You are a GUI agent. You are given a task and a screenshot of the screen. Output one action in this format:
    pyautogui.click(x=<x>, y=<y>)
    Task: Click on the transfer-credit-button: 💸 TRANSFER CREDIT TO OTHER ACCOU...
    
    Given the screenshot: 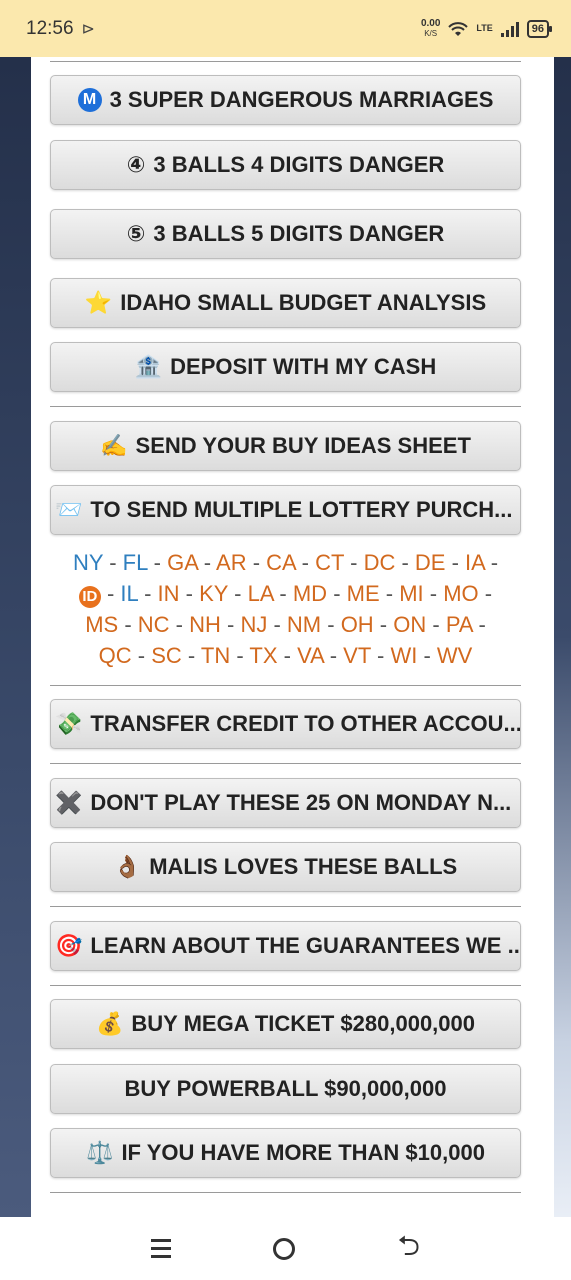 What is the action you would take?
    pyautogui.click(x=285, y=724)
    